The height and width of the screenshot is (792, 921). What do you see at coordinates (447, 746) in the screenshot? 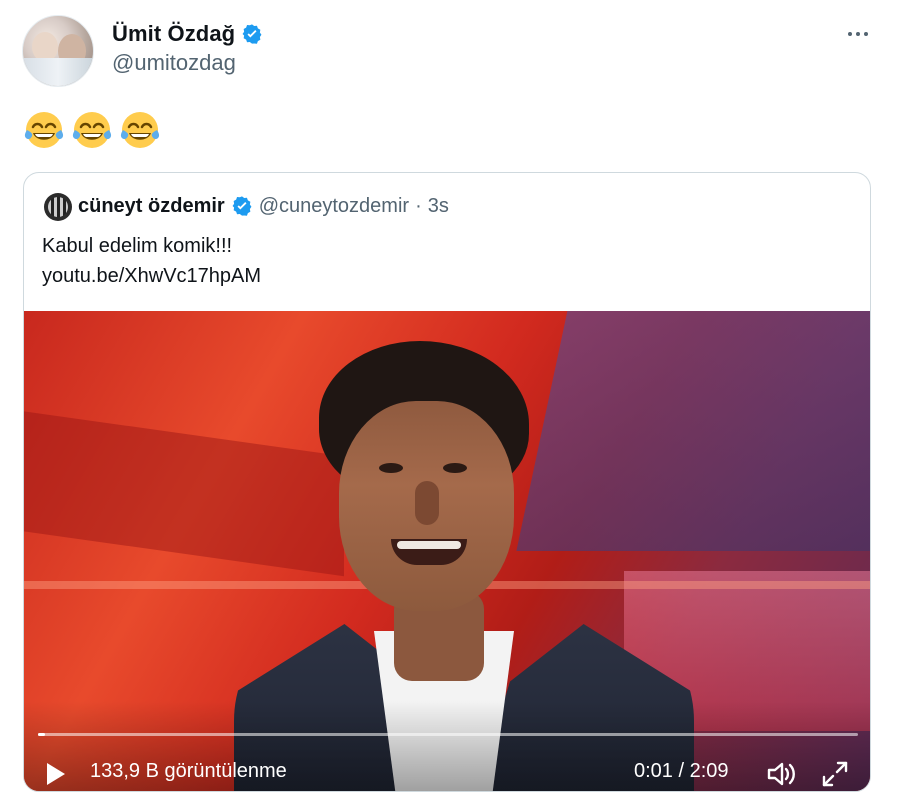
I see `video-controls: 133,9 B görüntülenme 0:01 / 2:09` at bounding box center [447, 746].